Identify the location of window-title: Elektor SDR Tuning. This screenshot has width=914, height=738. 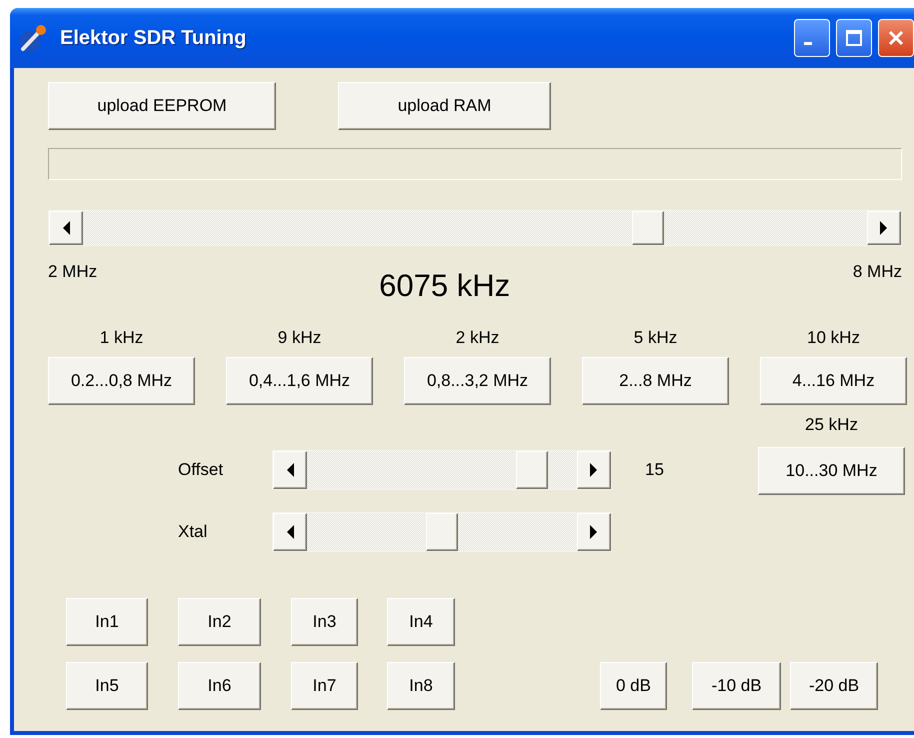
(153, 38).